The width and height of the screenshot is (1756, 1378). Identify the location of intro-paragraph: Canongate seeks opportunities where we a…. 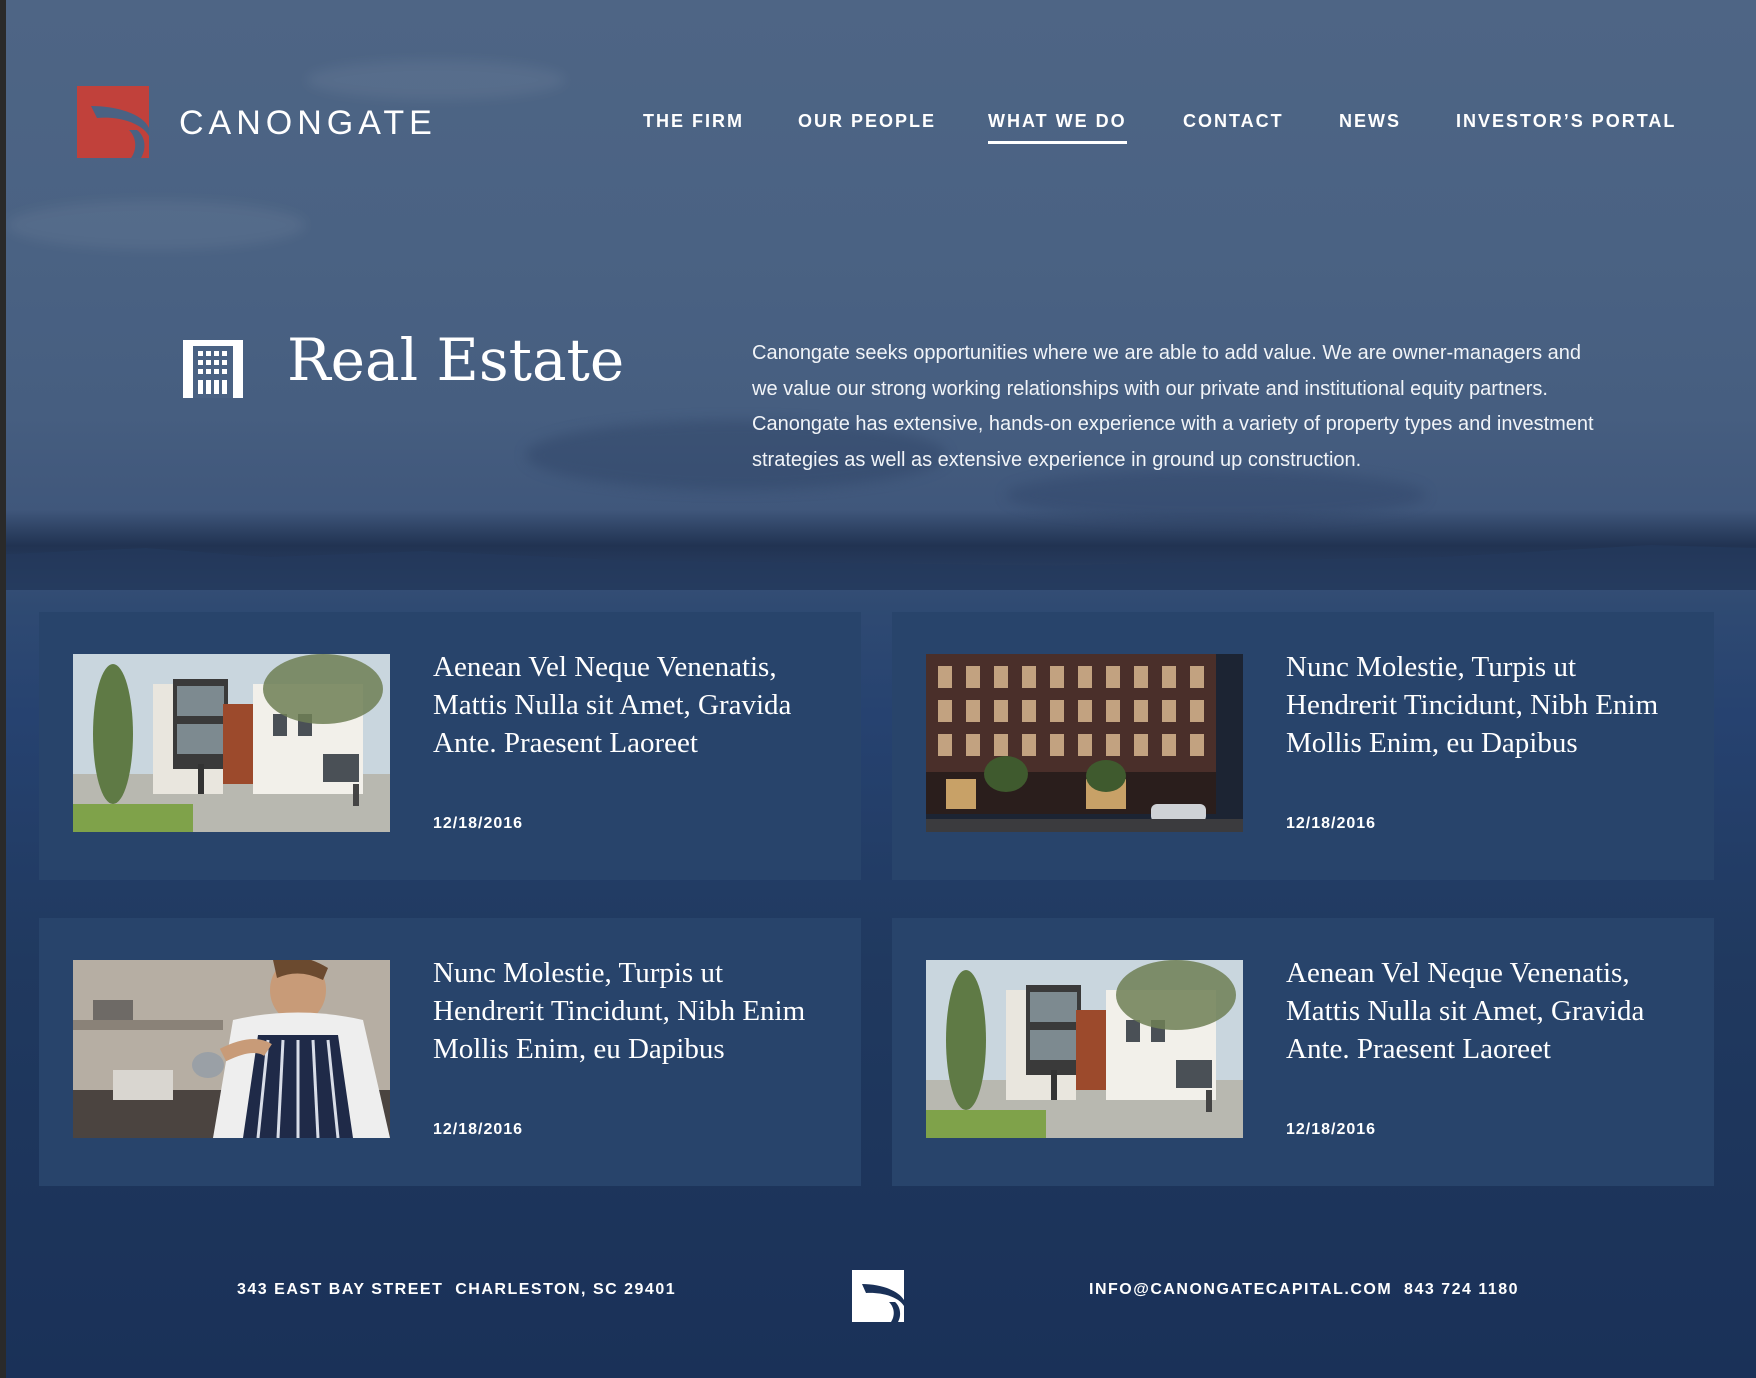
(1173, 406).